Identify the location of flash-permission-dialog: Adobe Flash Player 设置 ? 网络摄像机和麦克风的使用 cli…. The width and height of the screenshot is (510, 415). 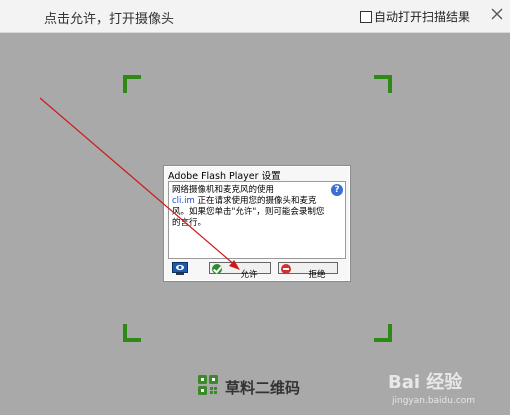
(257, 223).